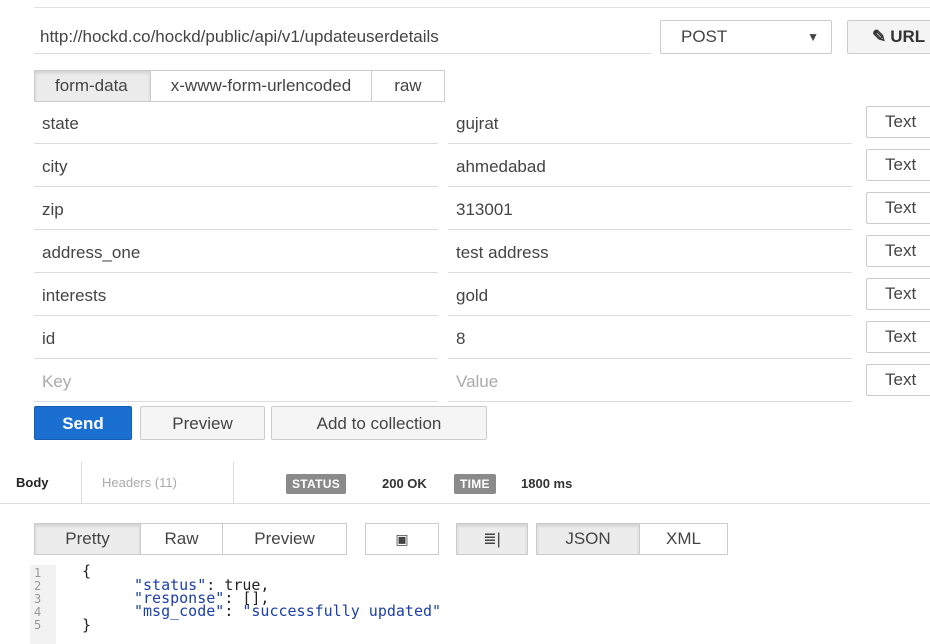  What do you see at coordinates (236, 294) in the screenshot?
I see `param-key-field: interests` at bounding box center [236, 294].